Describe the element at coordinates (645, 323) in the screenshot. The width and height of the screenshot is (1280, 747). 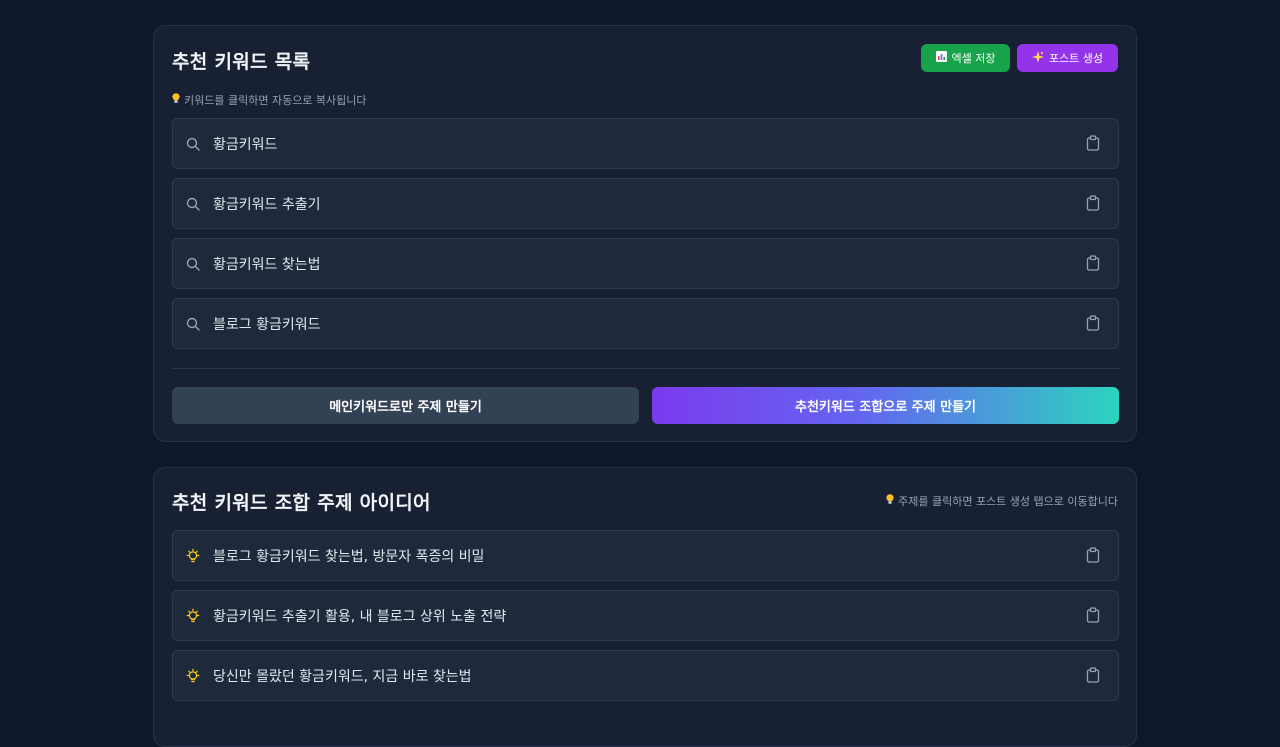
I see `keyword-item: 블로그 황금키워드` at that location.